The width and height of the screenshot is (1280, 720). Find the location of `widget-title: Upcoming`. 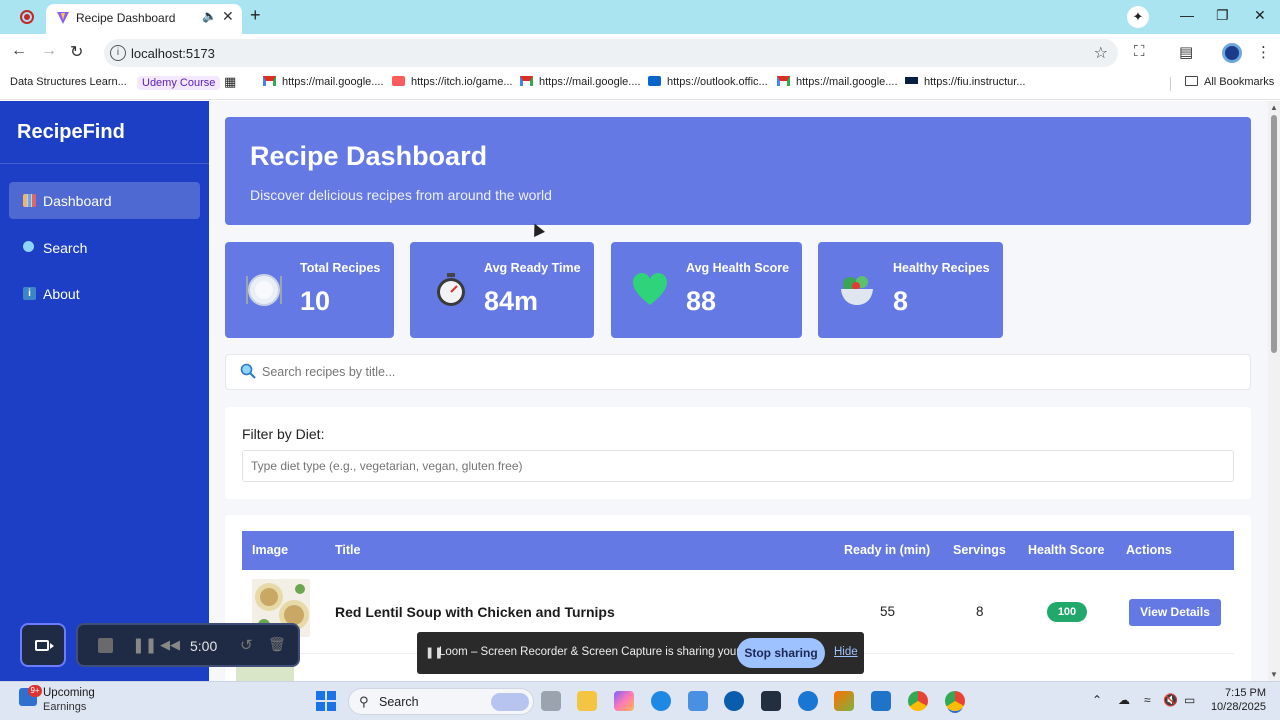

widget-title: Upcoming is located at coordinates (69, 693).